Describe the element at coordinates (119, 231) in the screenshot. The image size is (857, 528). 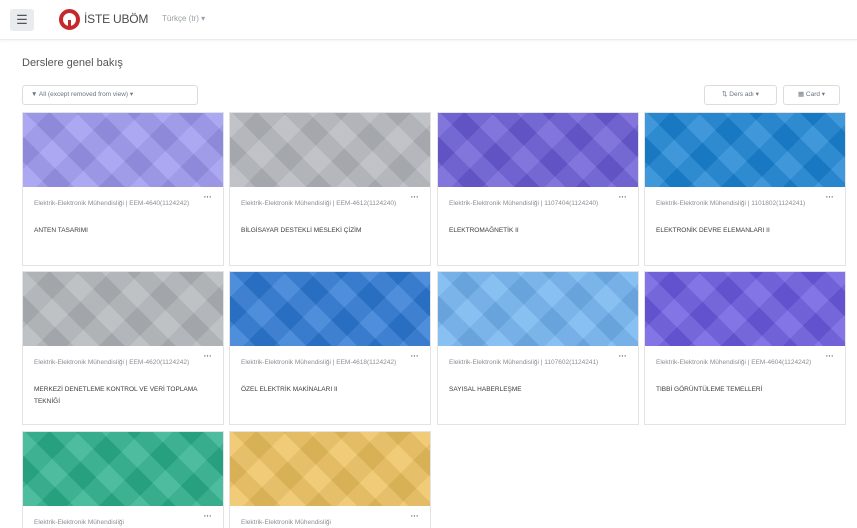
I see `course-name-link: ANTEN TASARIMI` at that location.